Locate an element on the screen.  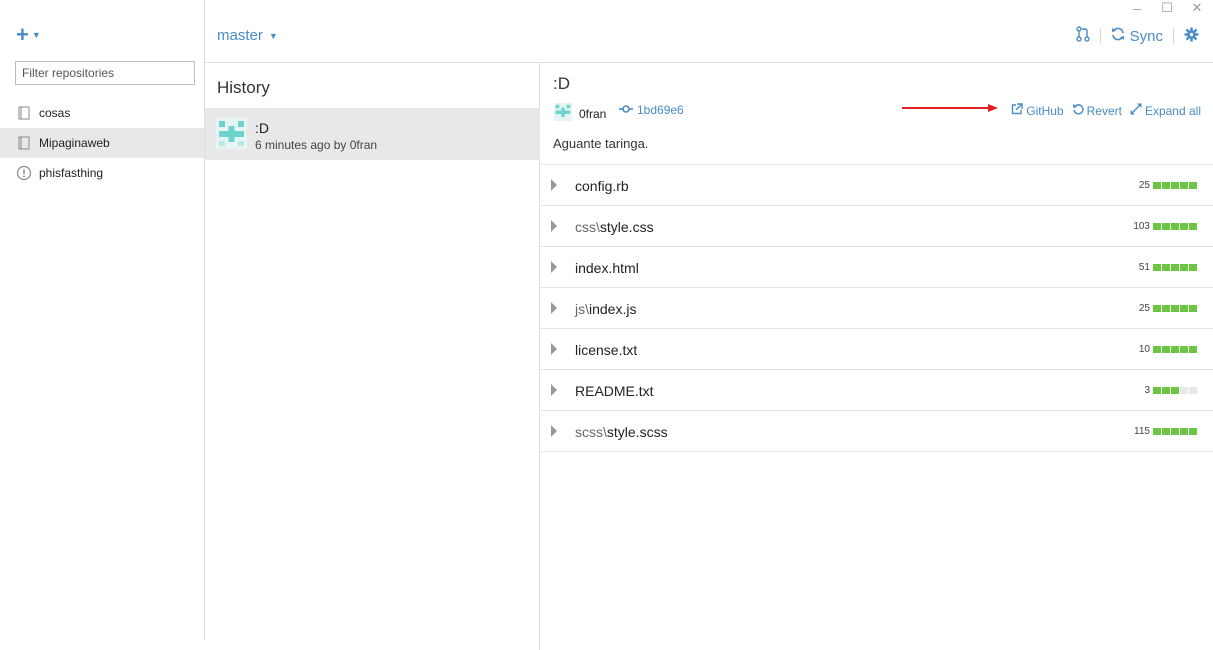
close-button: ✕ is located at coordinates (1197, 8).